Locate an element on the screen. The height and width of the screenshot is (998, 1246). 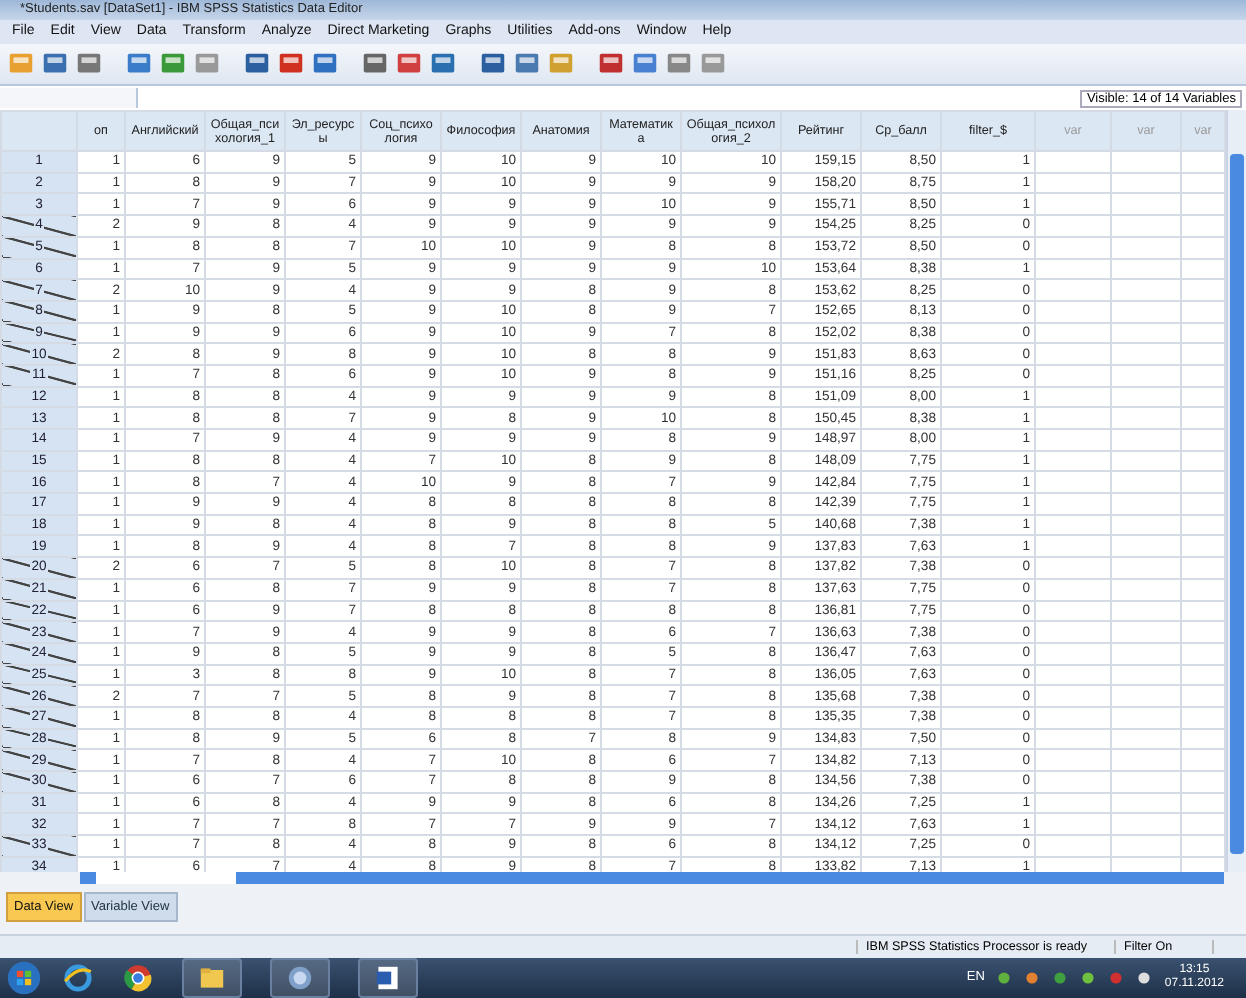
vertical-scrollbar is located at coordinates (1236, 491).